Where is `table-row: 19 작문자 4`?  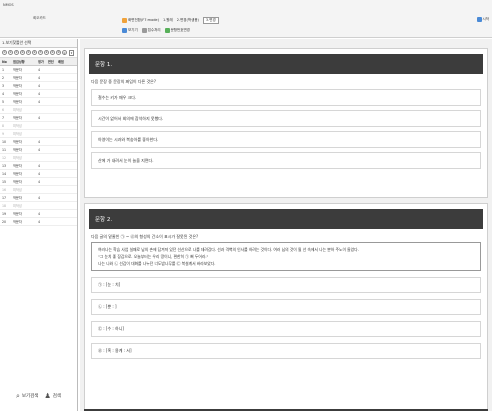 table-row: 19 작문자 4 is located at coordinates (38, 214).